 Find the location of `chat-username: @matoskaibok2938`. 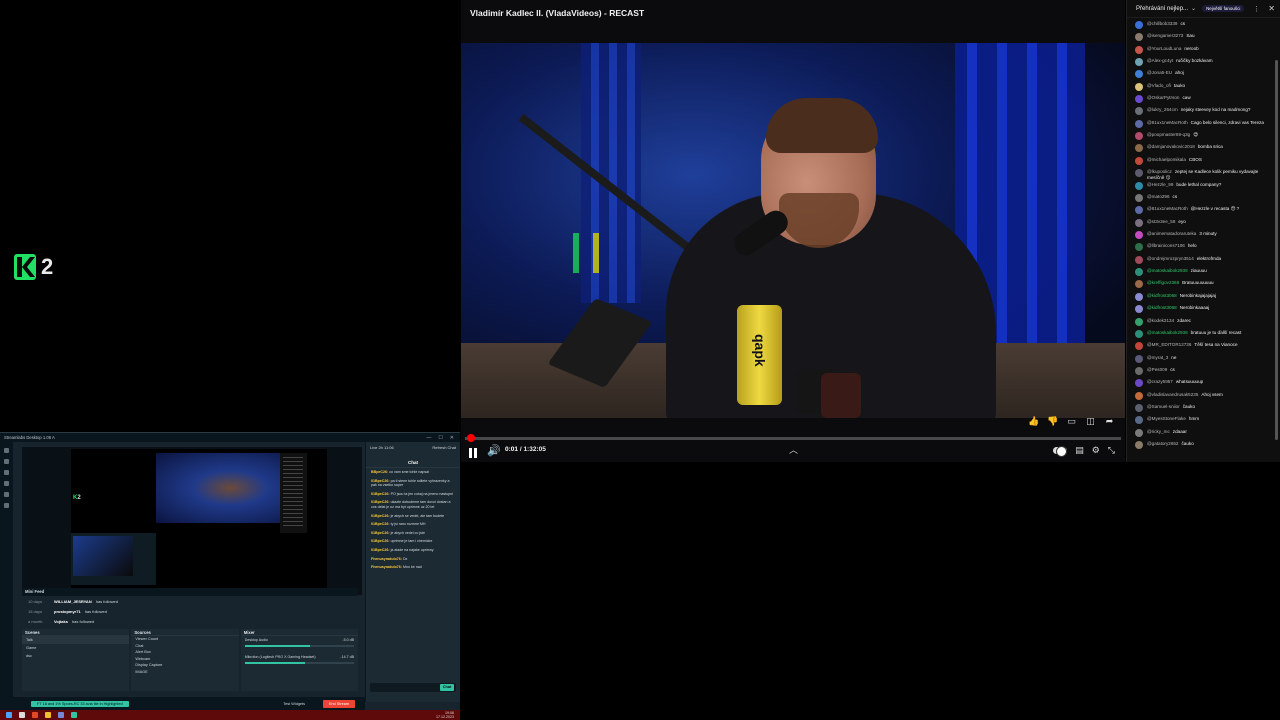

chat-username: @matoskaibok2938 is located at coordinates (1167, 332).